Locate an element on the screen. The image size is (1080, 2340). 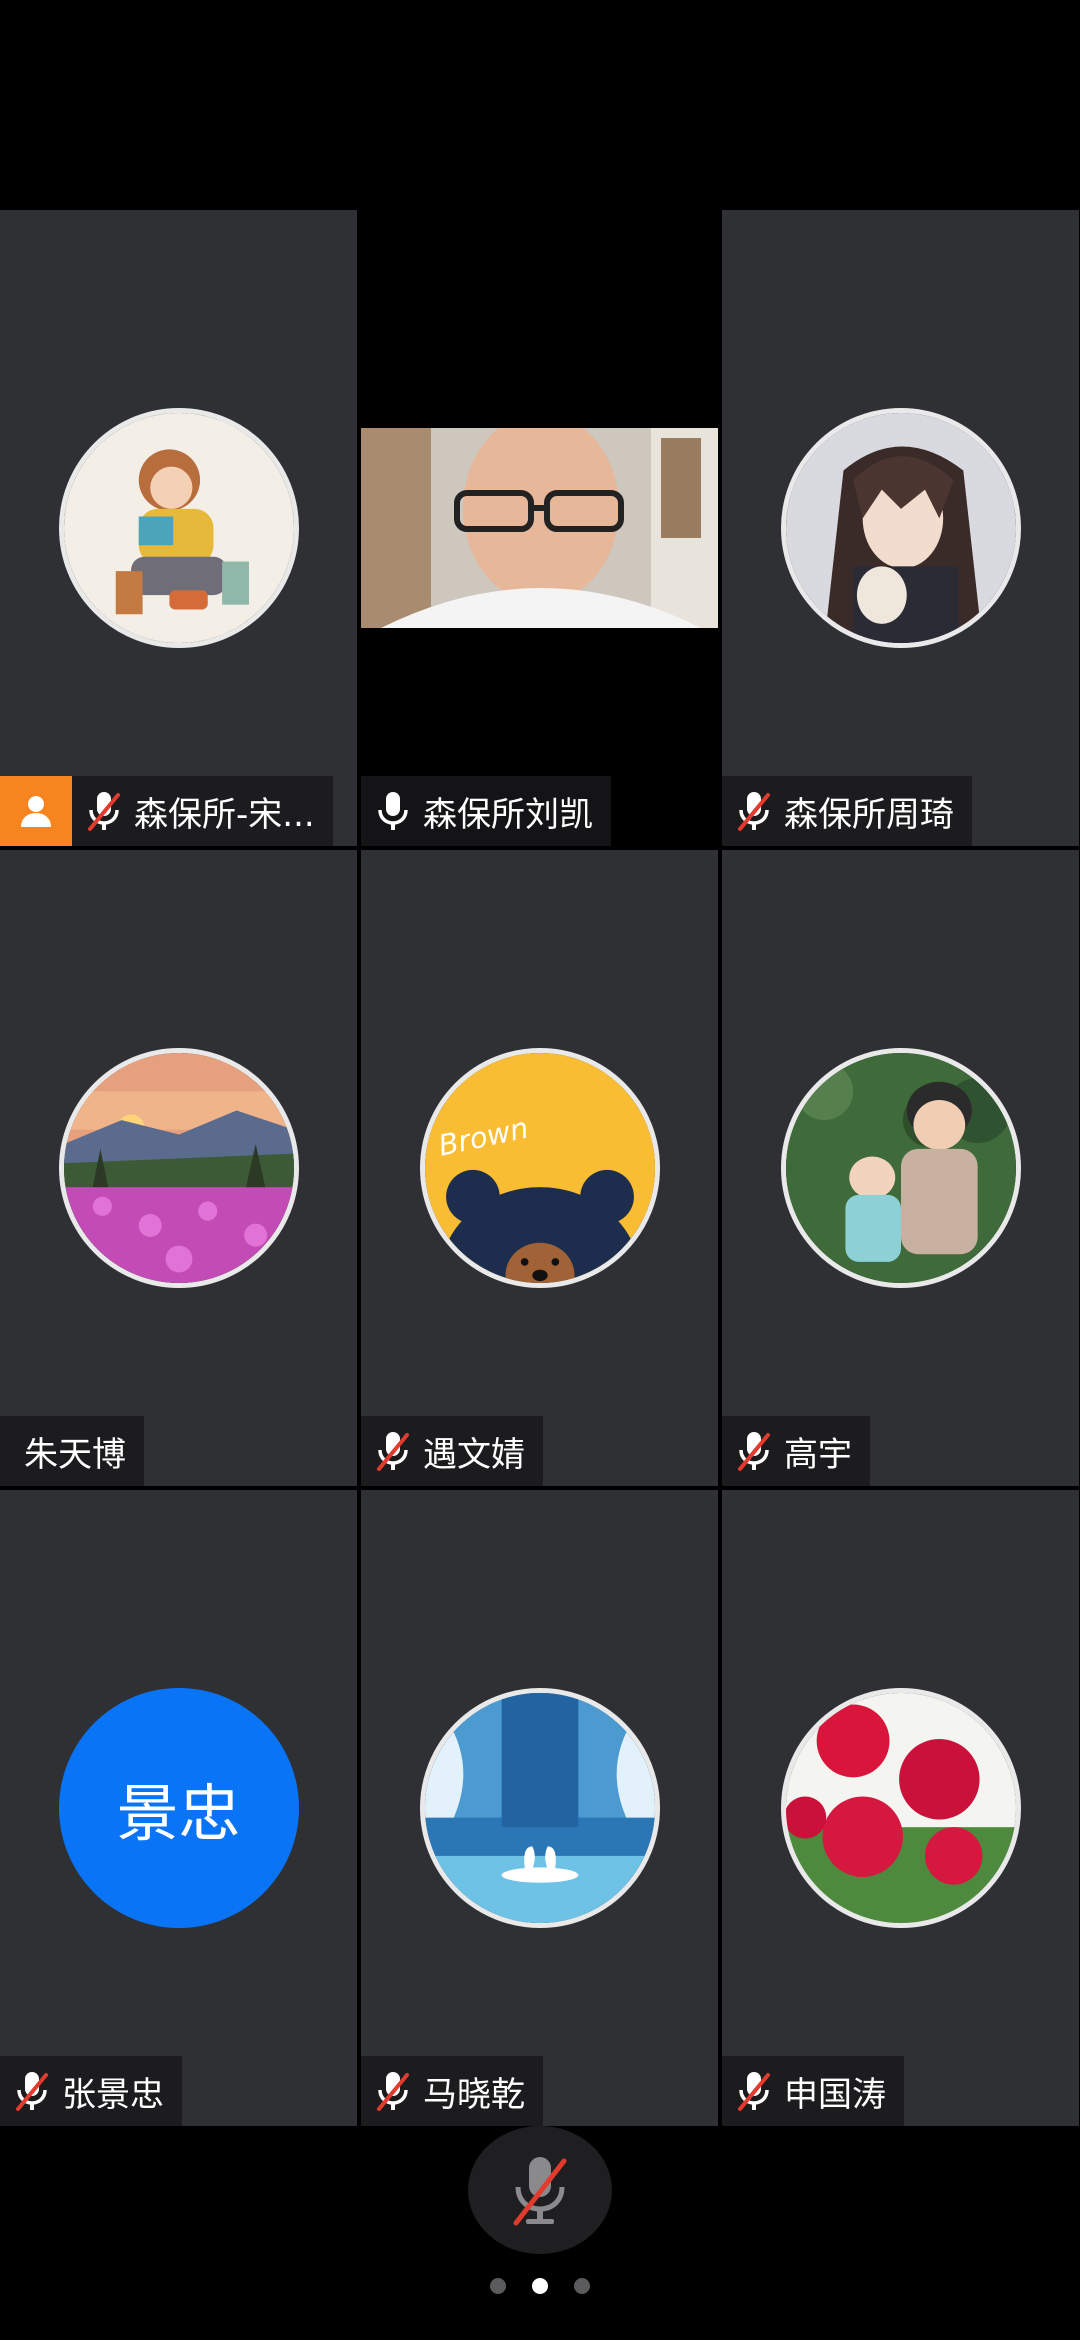
red-flowers-avatar is located at coordinates (900, 1808).